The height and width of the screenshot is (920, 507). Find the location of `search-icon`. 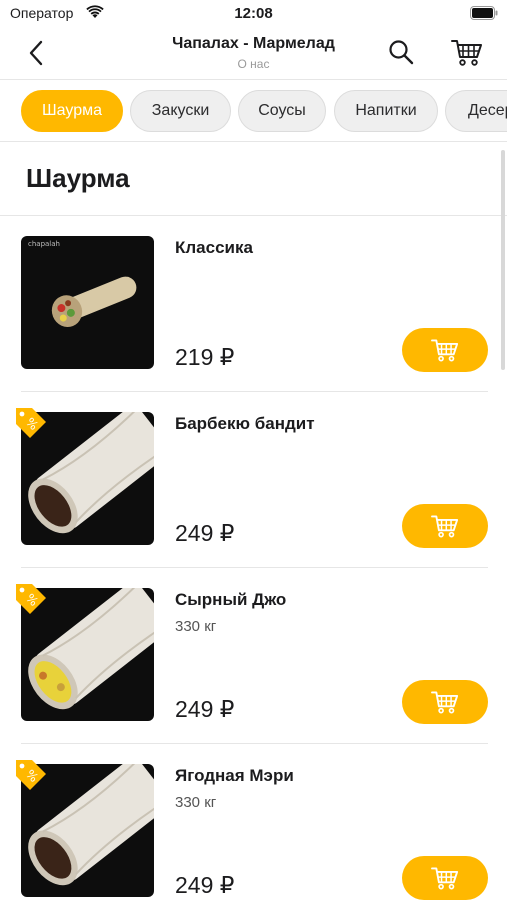

search-icon is located at coordinates (401, 52).